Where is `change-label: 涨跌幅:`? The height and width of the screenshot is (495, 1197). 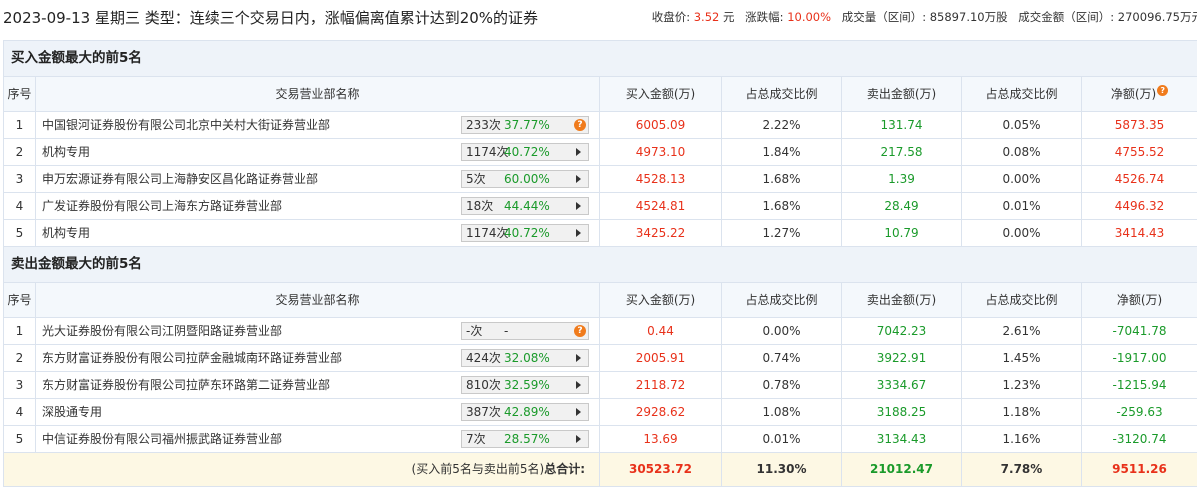
change-label: 涨跌幅: is located at coordinates (764, 17).